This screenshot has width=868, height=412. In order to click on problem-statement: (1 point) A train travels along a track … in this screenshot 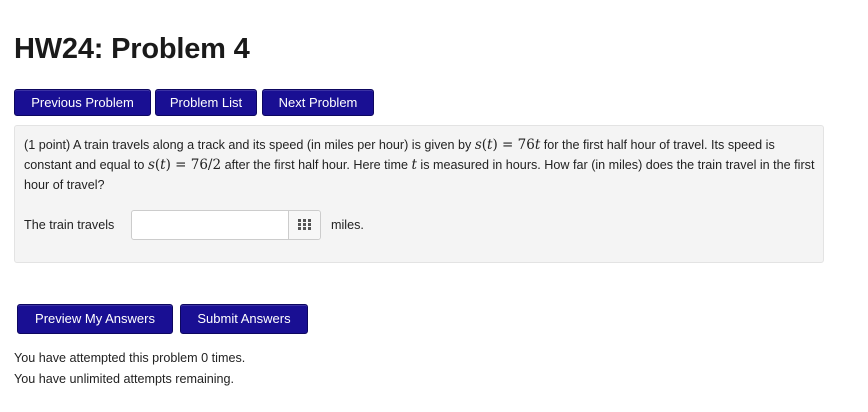, I will do `click(420, 165)`.